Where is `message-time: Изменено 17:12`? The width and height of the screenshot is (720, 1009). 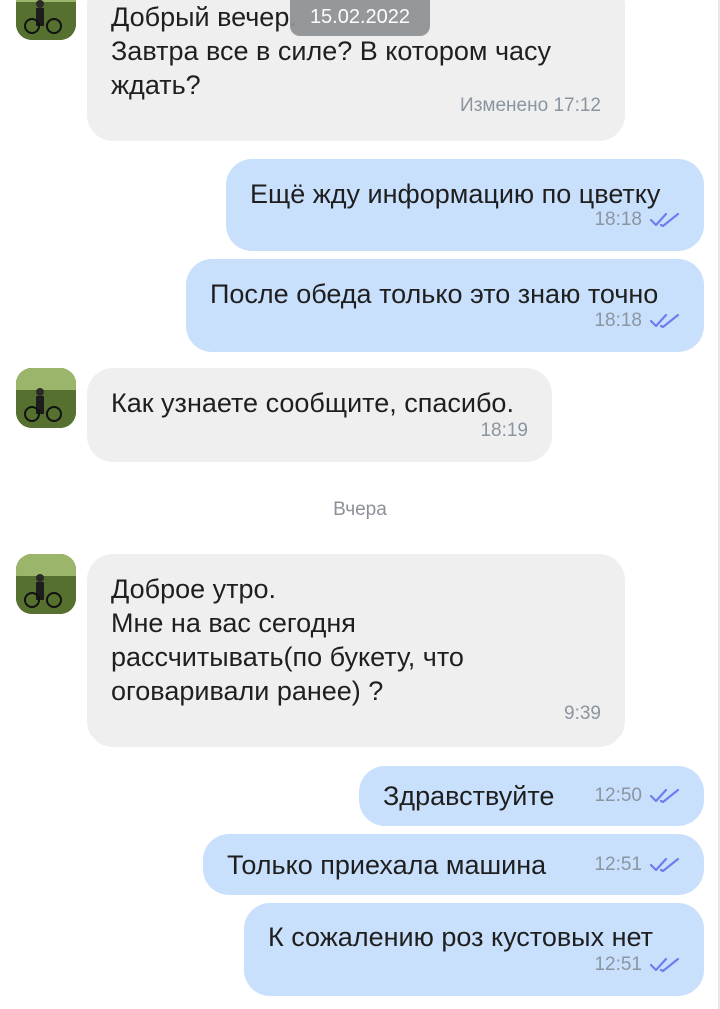 message-time: Изменено 17:12 is located at coordinates (530, 105).